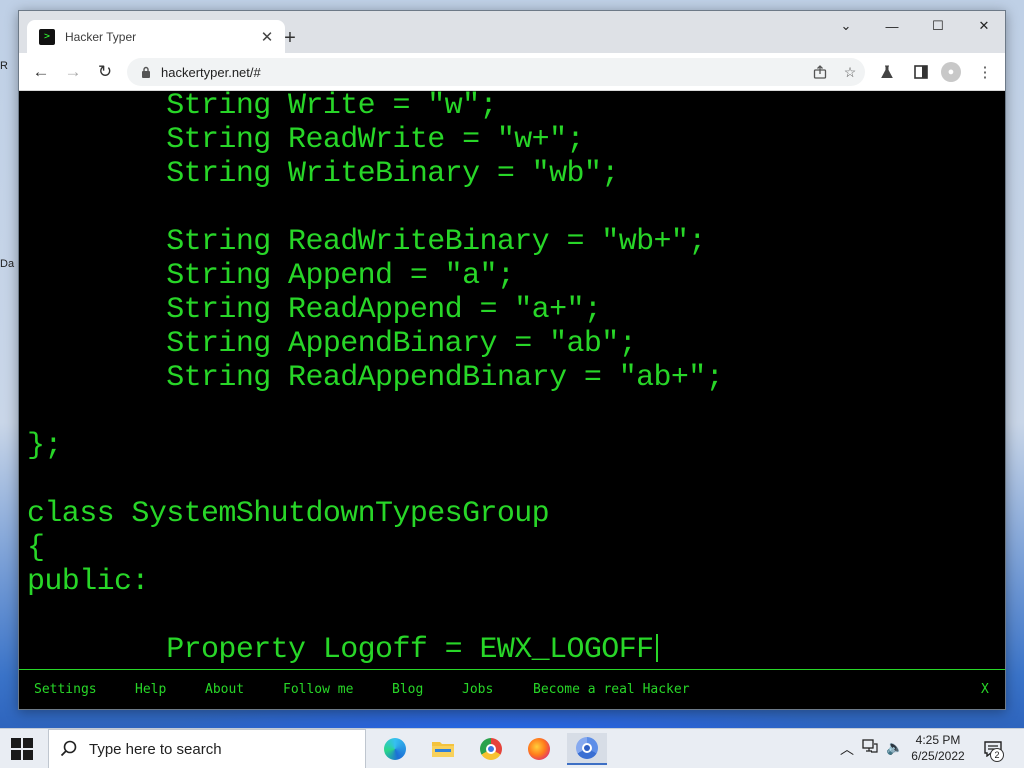 This screenshot has width=1024, height=768. I want to click on menu-blog: Blog, so click(407, 689).